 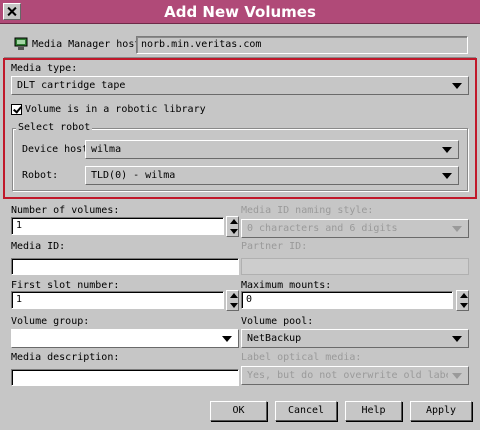 I want to click on ok-button: OK, so click(x=238, y=411).